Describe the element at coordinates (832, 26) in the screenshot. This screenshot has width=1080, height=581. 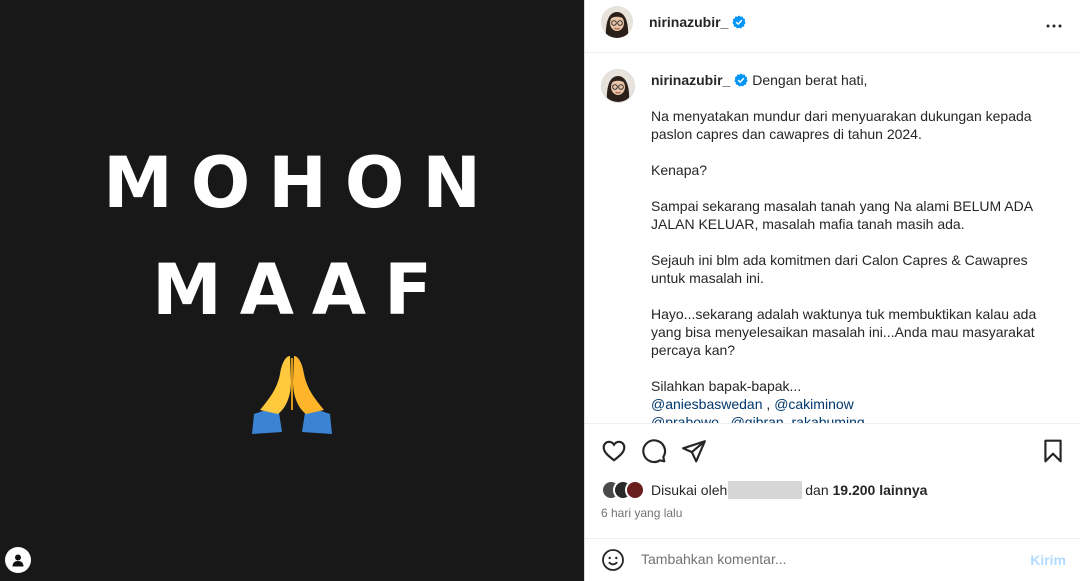
I see `post-header: nirinazubir_` at that location.